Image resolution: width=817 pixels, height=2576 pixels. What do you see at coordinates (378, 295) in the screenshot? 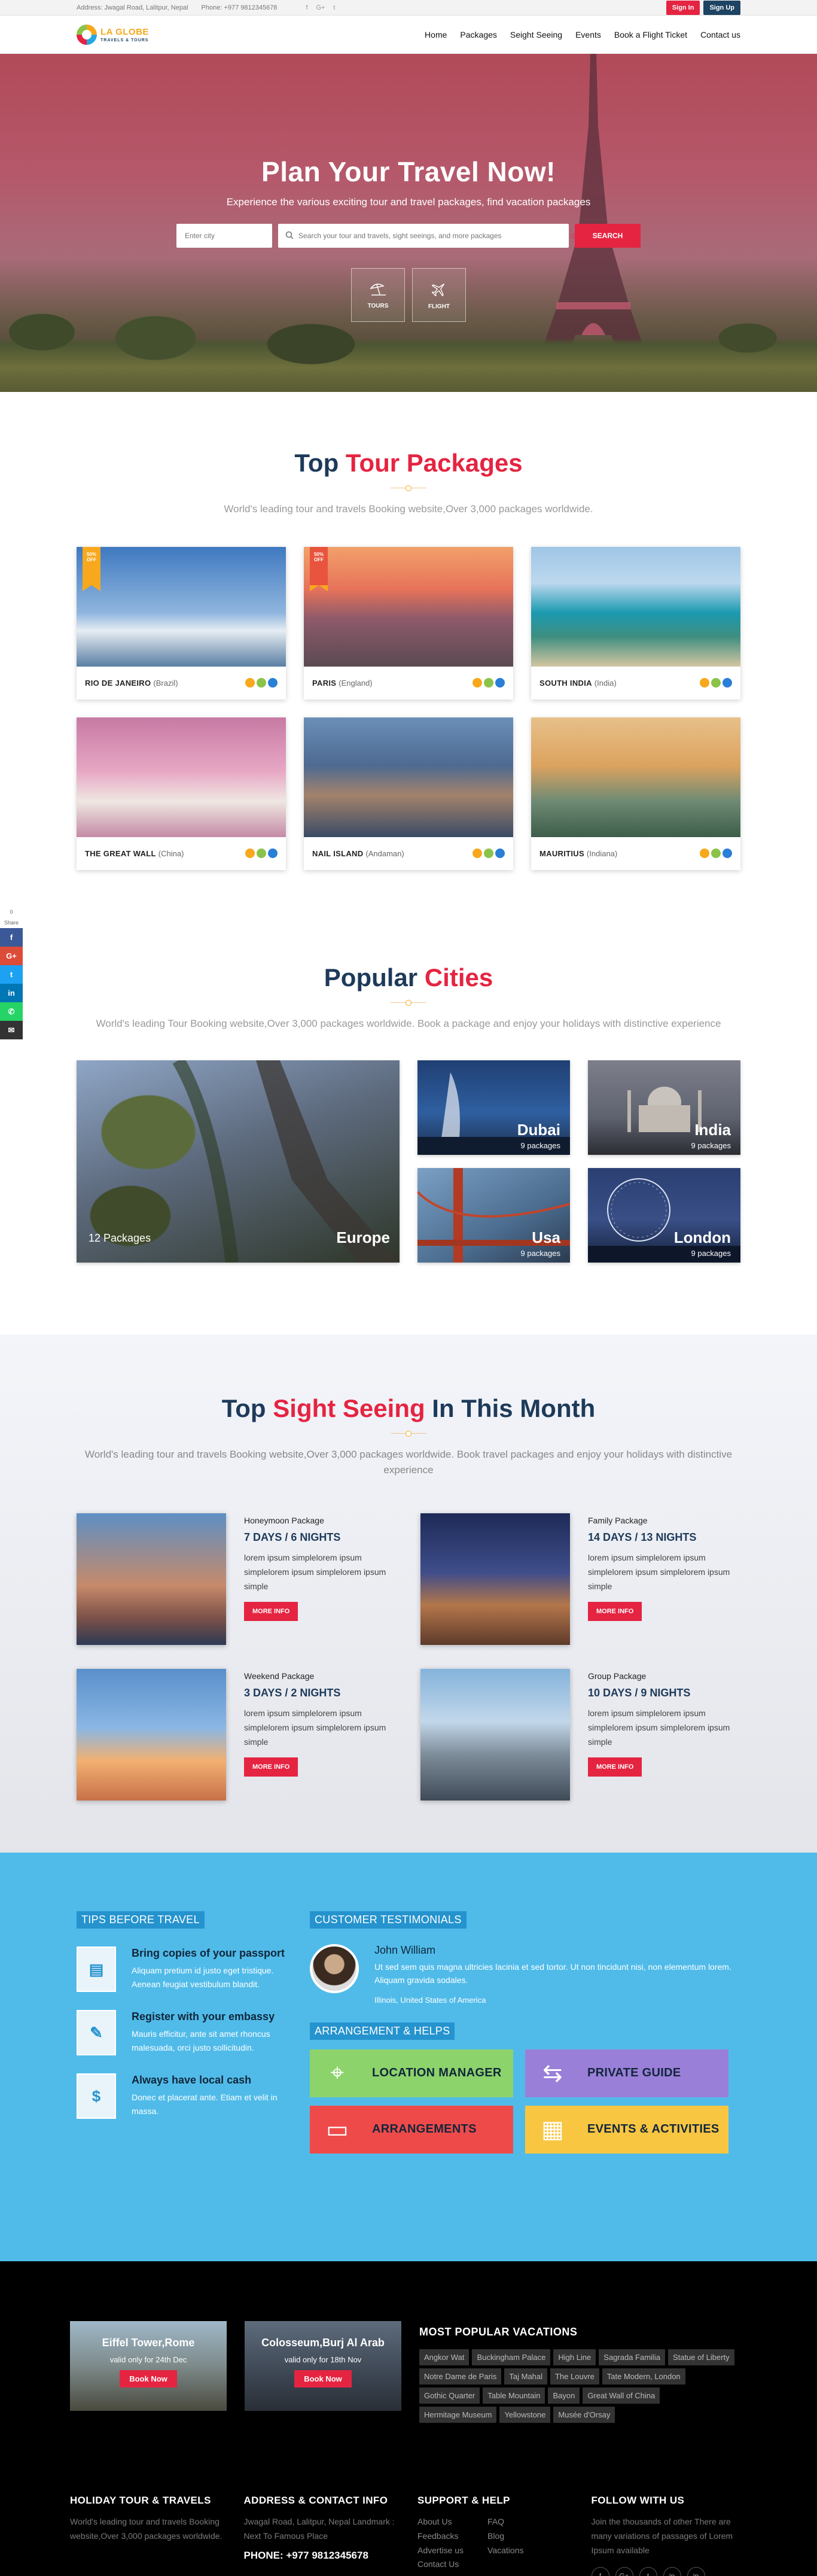
I see `tours-card: TOURS` at bounding box center [378, 295].